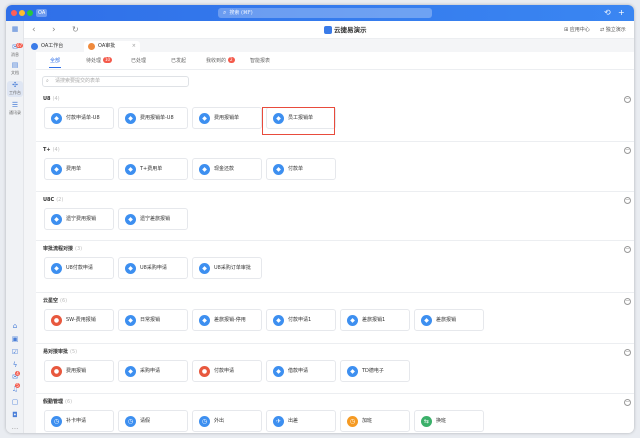 The height and width of the screenshot is (438, 640). I want to click on form-card-label: 费用单, so click(74, 169).